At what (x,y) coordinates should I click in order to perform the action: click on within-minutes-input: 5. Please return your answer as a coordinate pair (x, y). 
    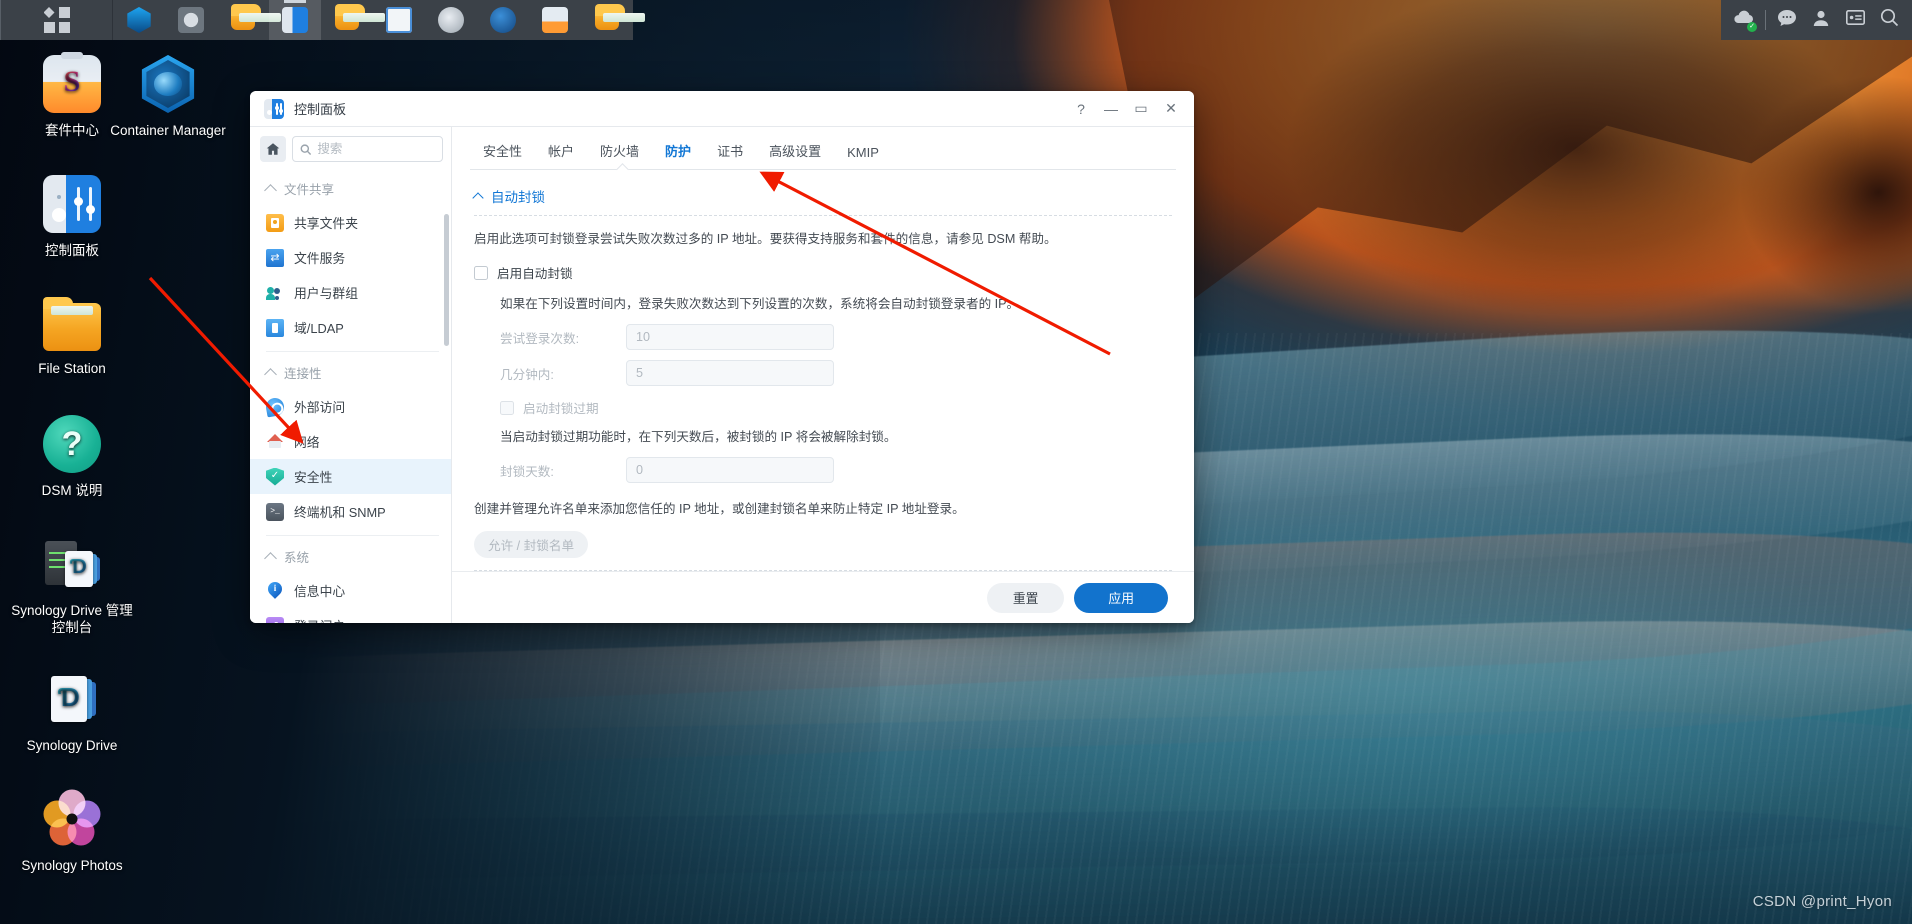
    Looking at the image, I should click on (730, 373).